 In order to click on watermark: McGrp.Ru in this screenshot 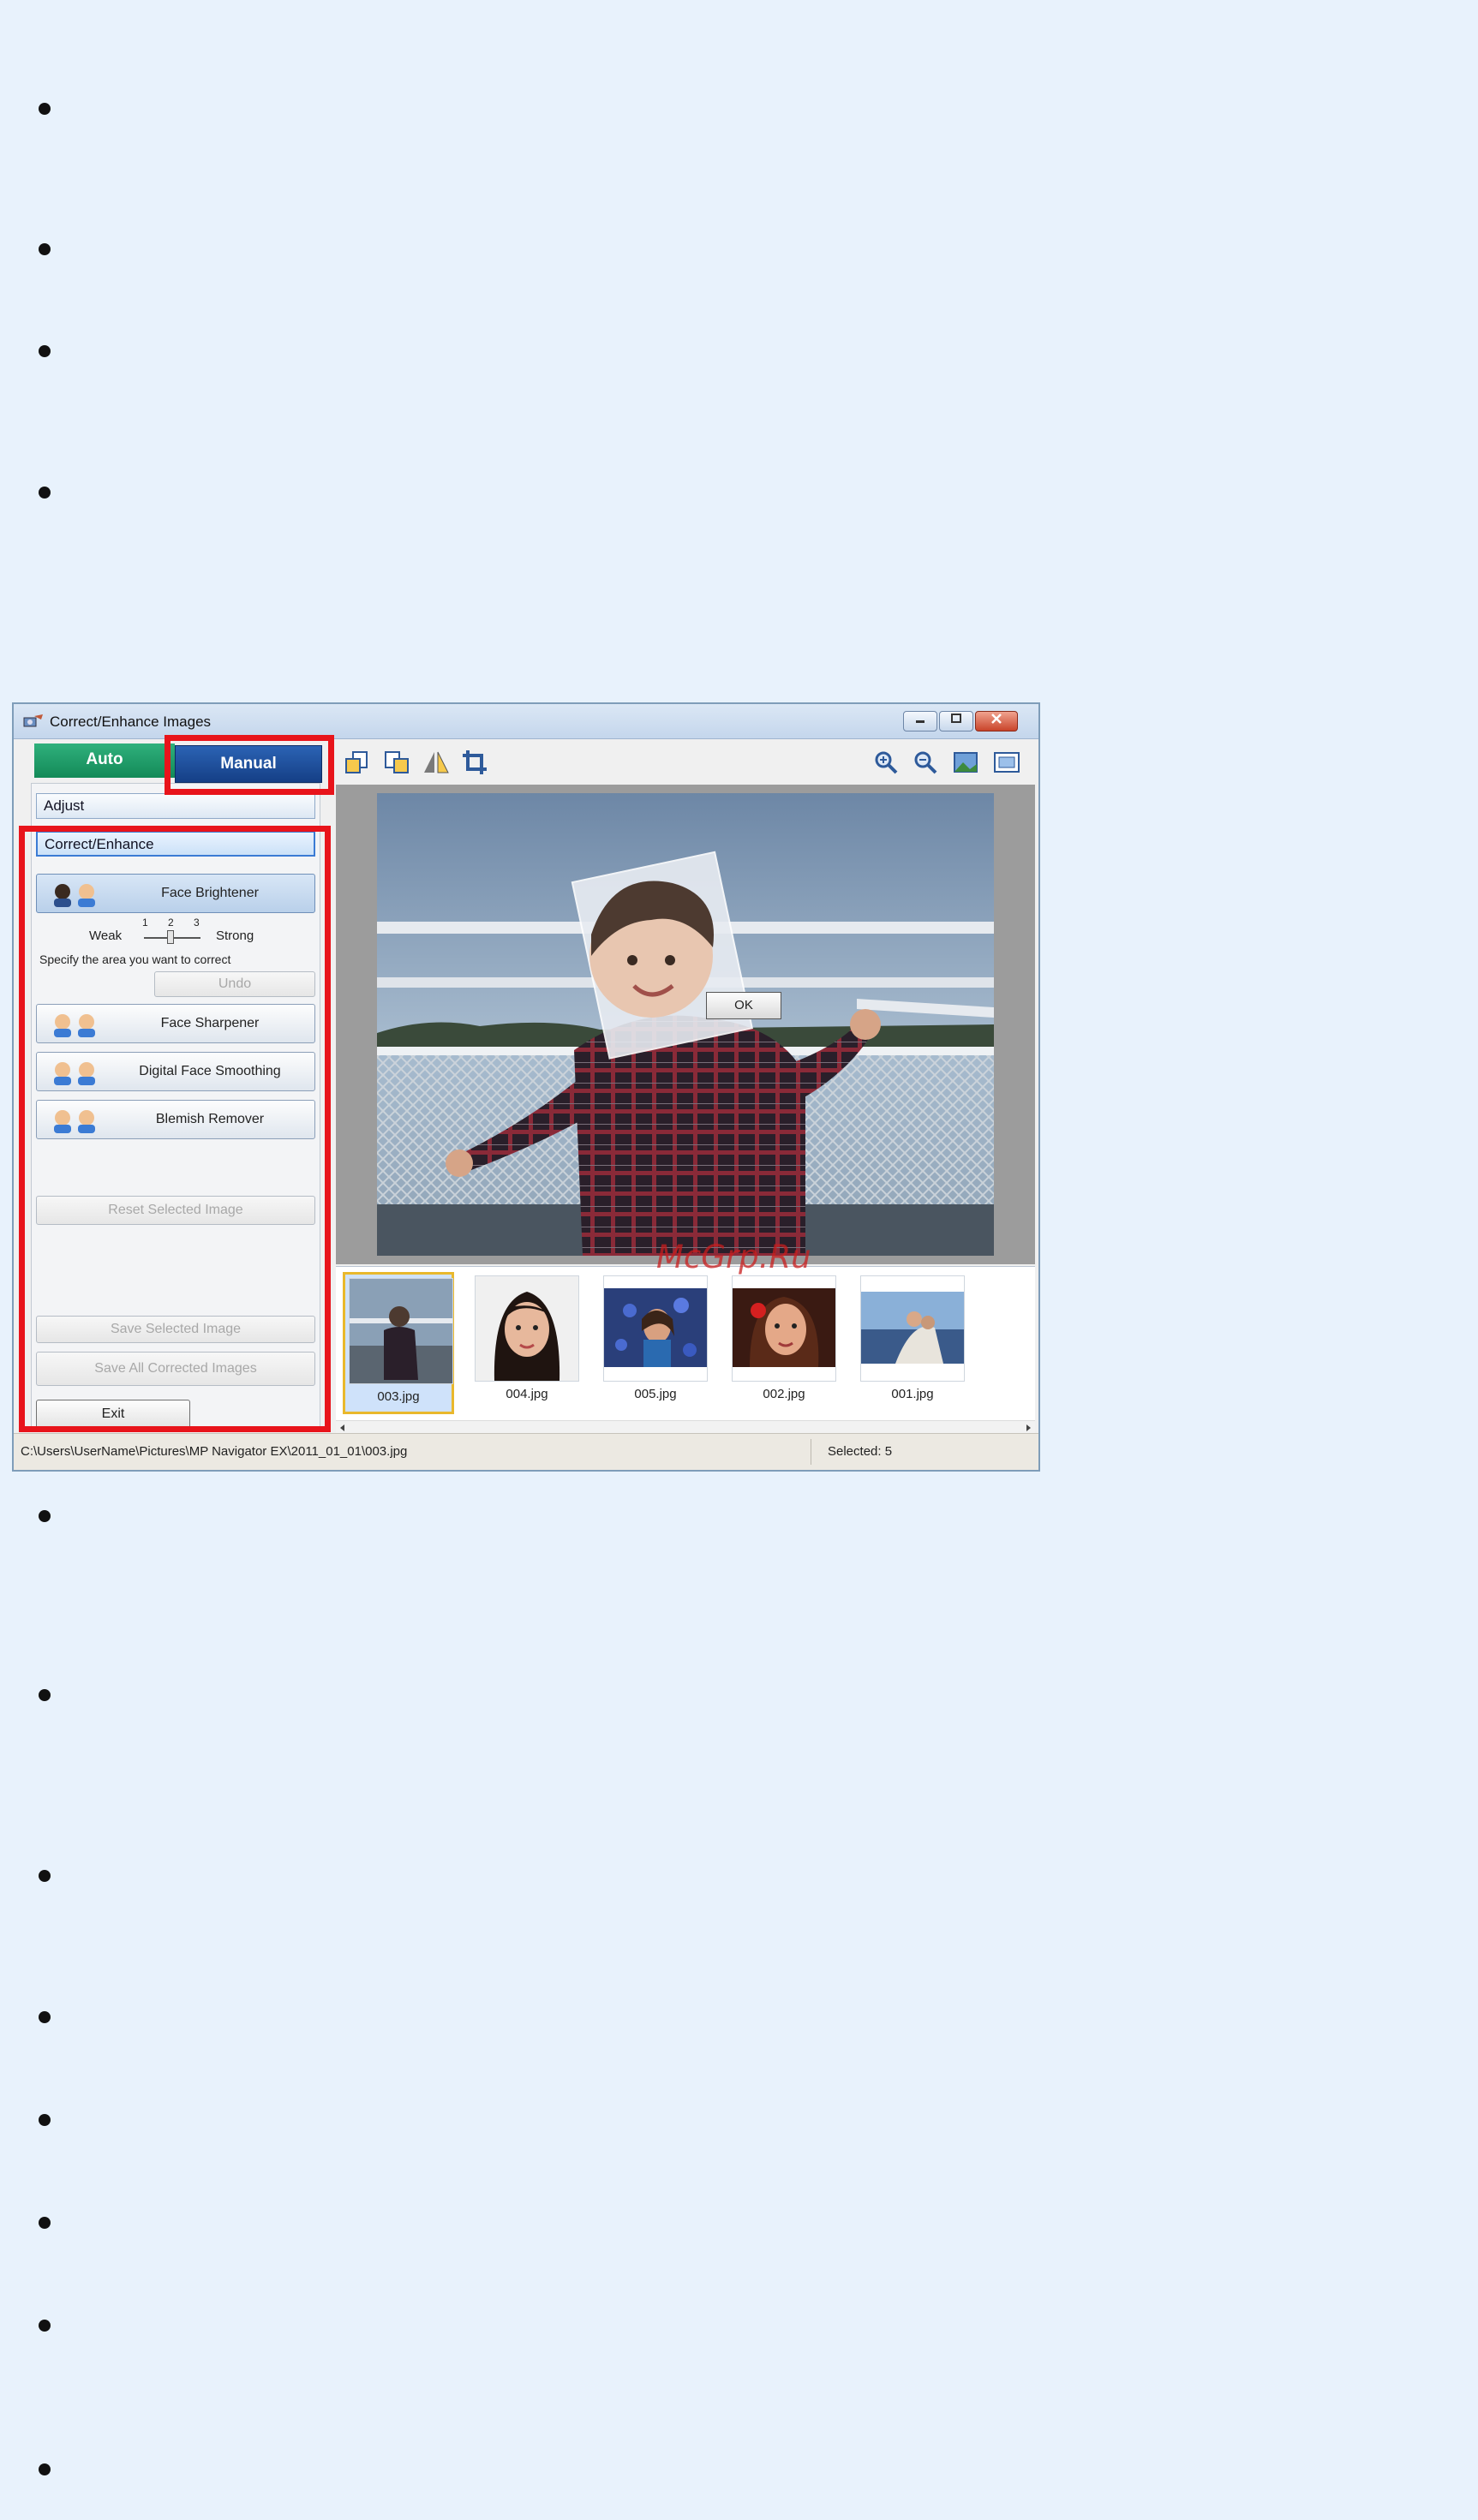, I will do `click(733, 1257)`.